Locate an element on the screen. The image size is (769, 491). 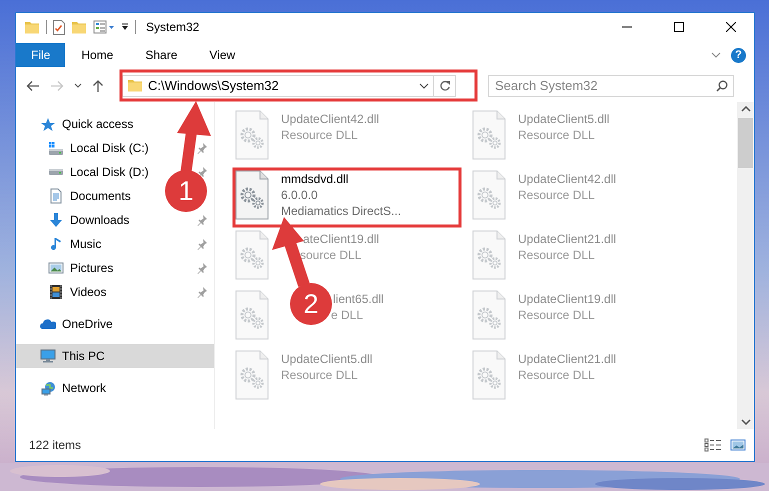
sidebar-item: OneDrive is located at coordinates (64, 324).